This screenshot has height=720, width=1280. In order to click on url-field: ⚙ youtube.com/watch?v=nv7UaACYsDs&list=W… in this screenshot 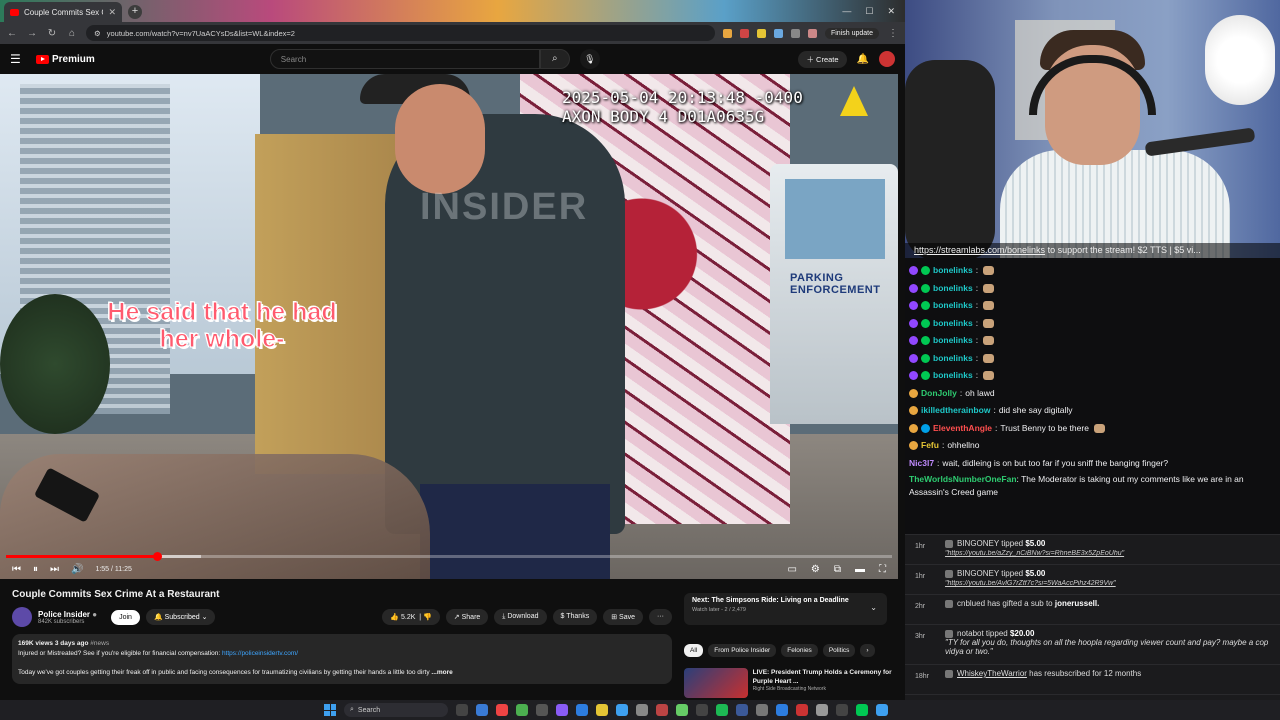, I will do `click(400, 33)`.